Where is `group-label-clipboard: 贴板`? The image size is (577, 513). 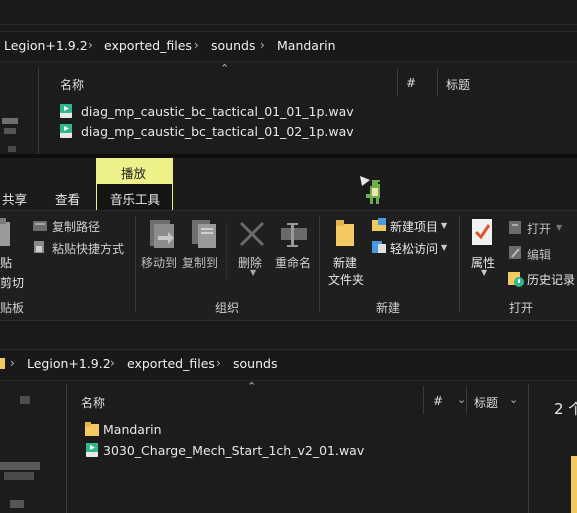 group-label-clipboard: 贴板 is located at coordinates (12, 308).